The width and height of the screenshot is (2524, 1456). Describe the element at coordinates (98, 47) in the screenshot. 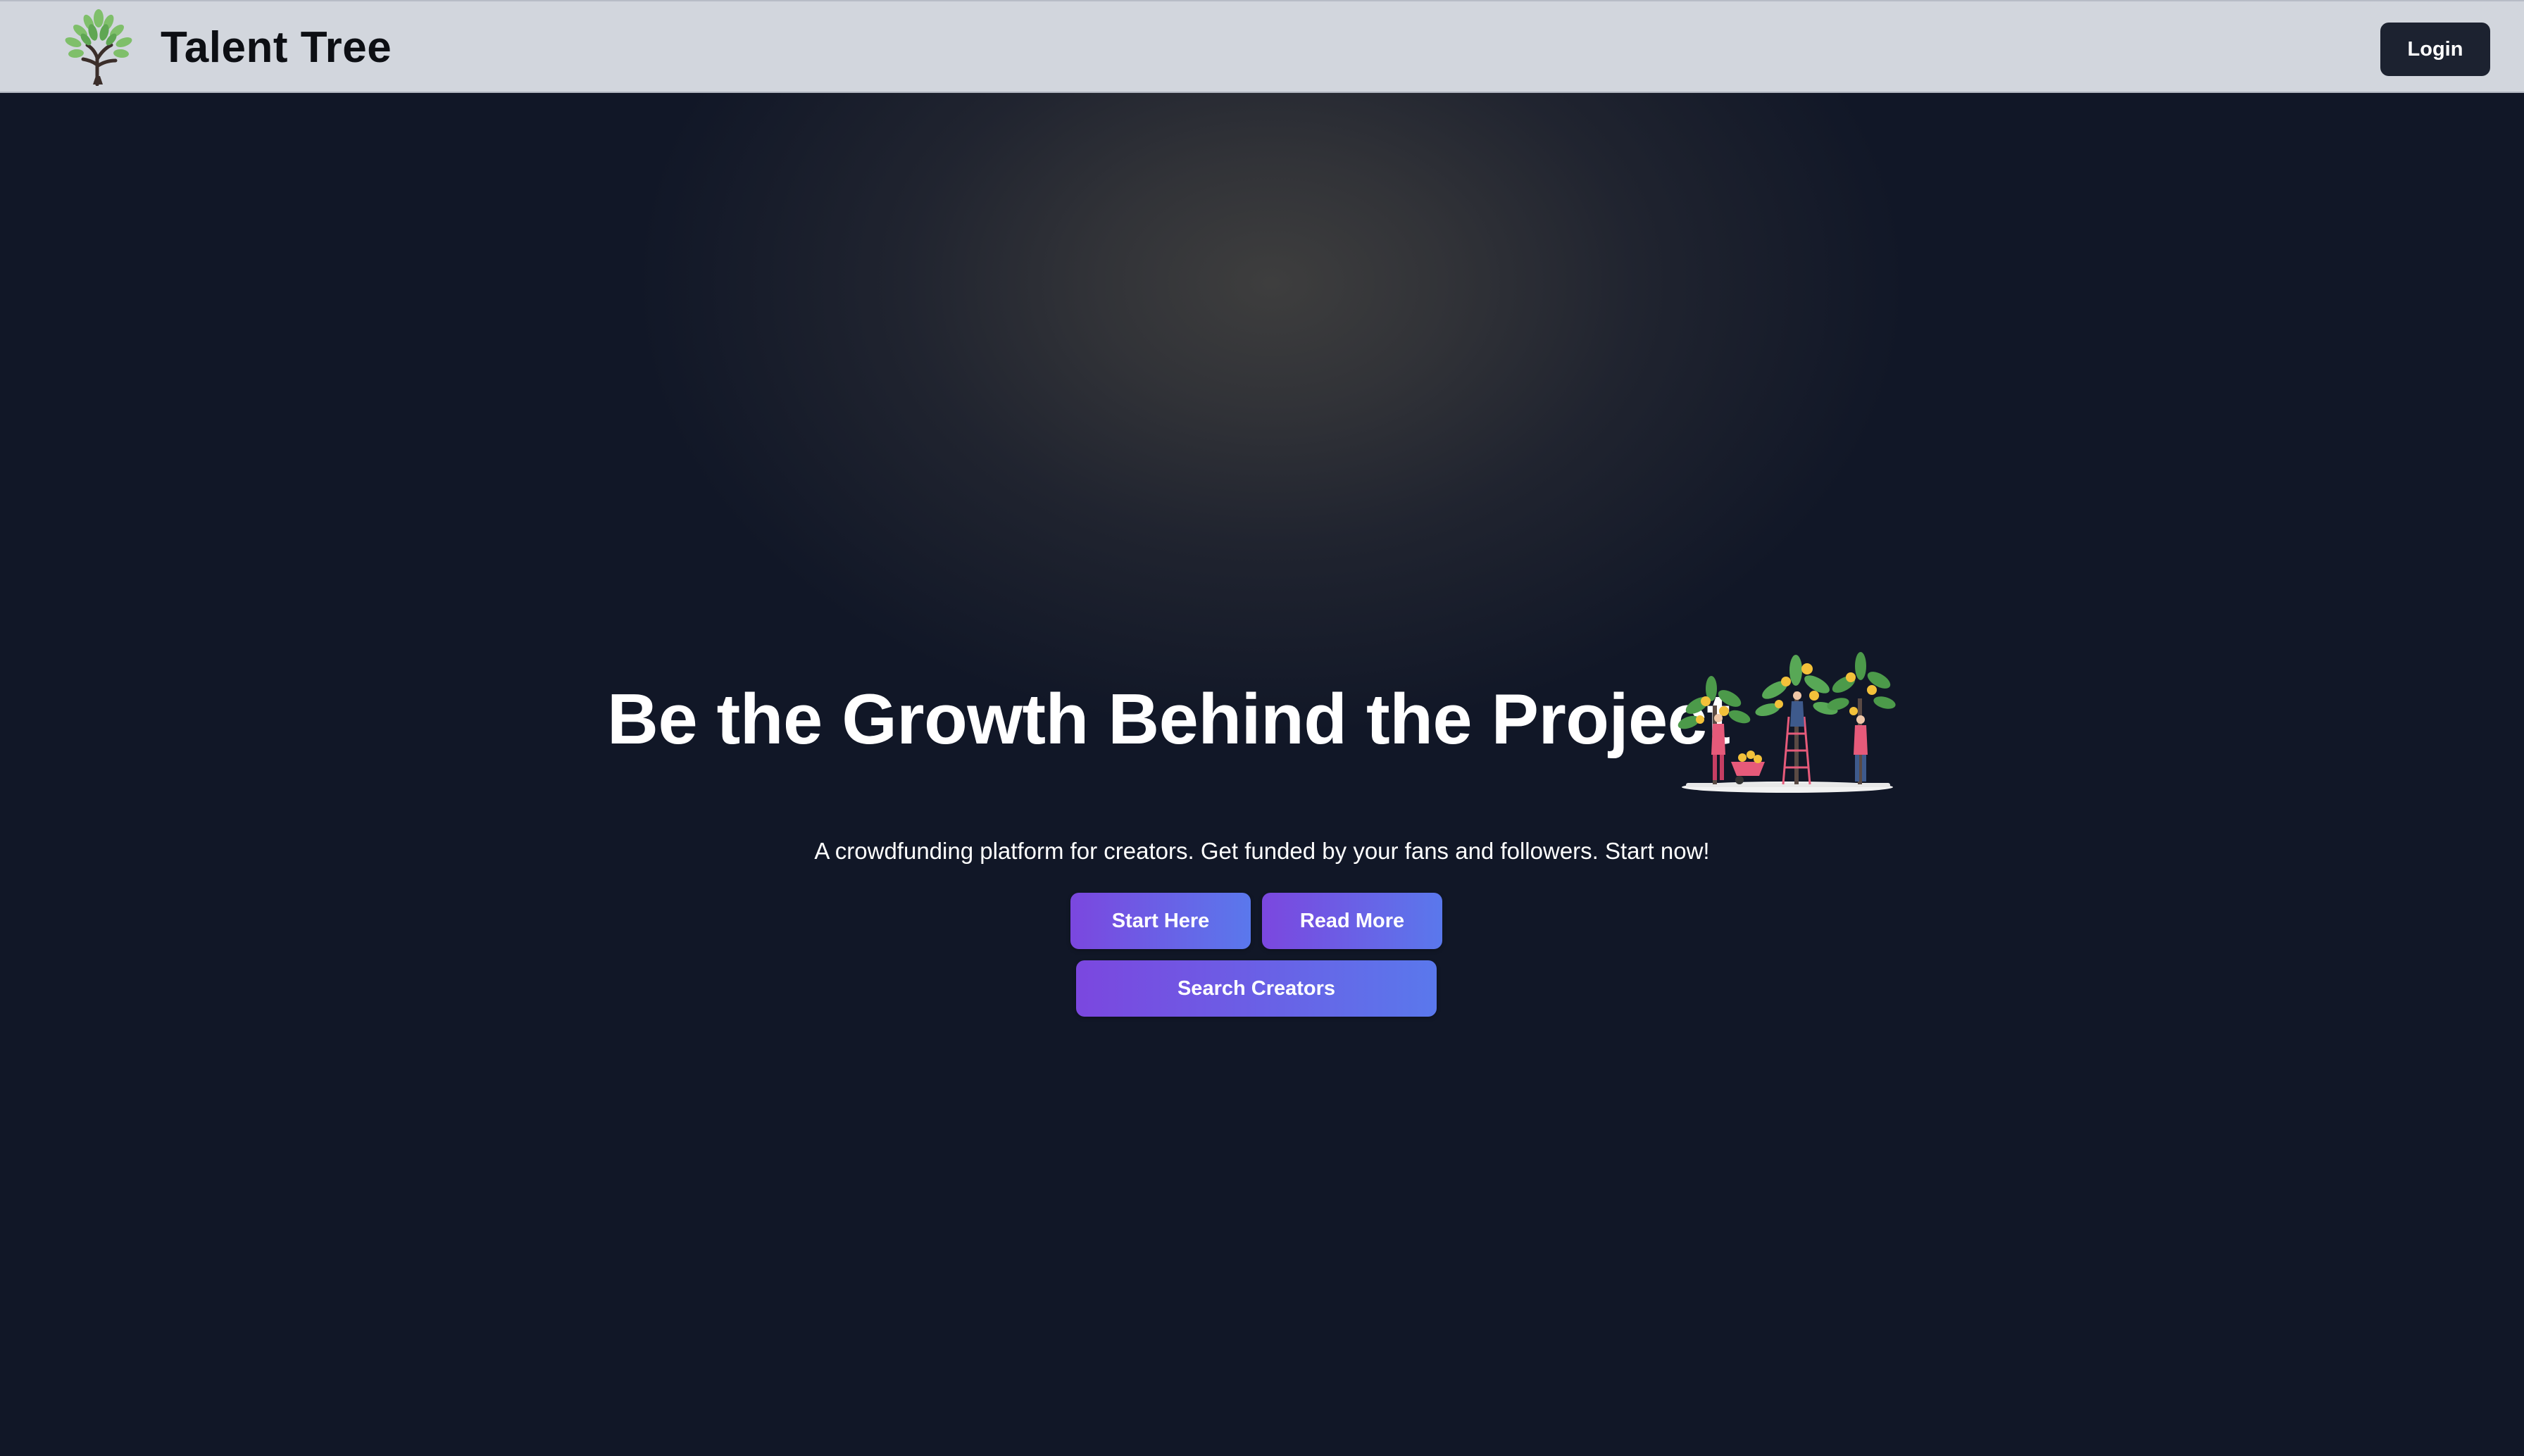

I see `tree-logo-icon` at that location.